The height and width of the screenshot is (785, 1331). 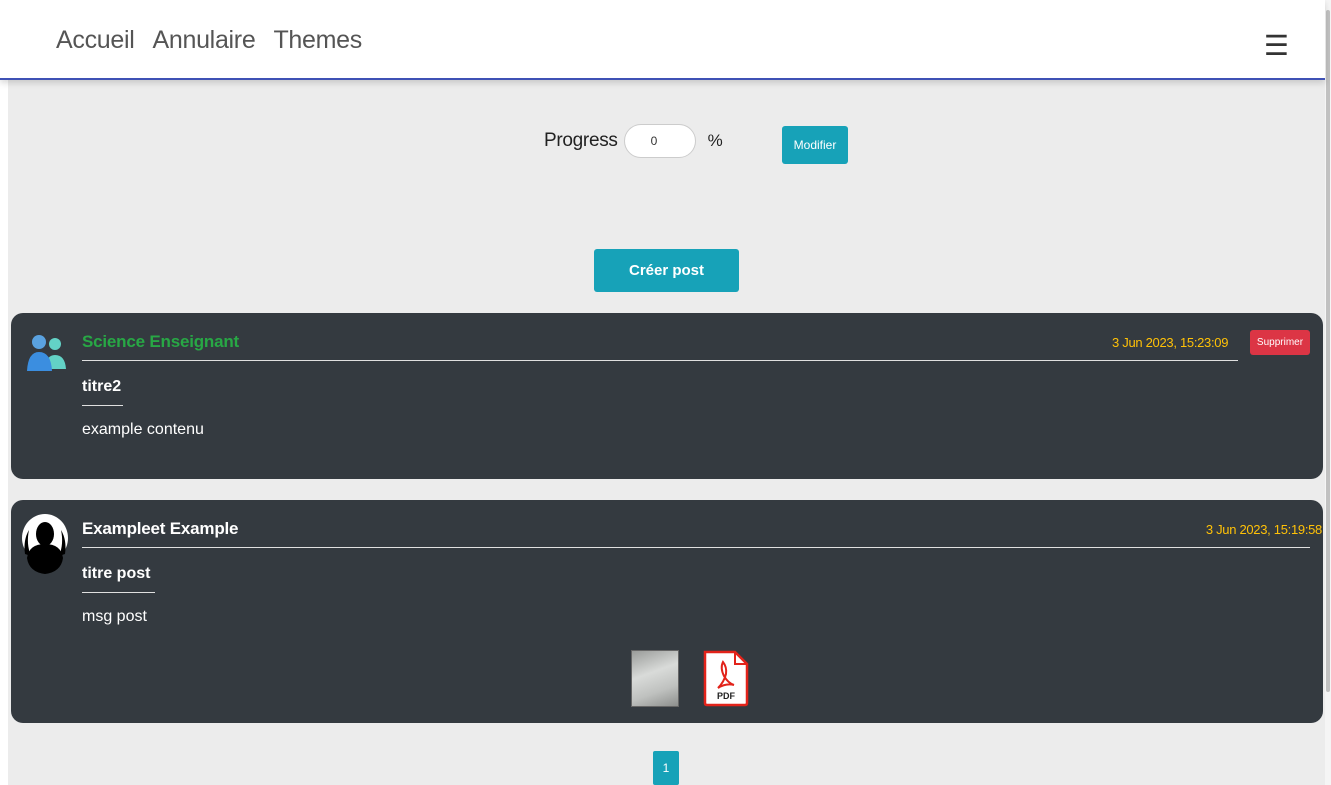 I want to click on user-silhouette-icon, so click(x=45, y=544).